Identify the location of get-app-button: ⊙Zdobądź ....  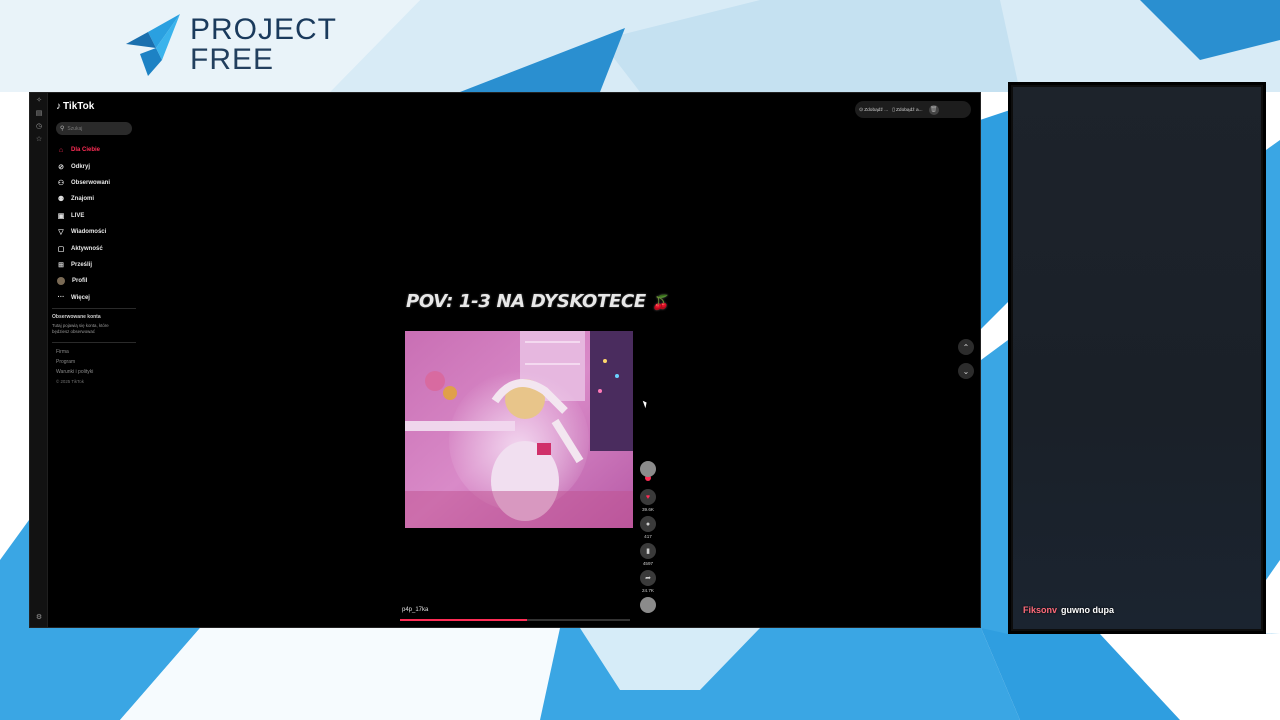
(873, 110).